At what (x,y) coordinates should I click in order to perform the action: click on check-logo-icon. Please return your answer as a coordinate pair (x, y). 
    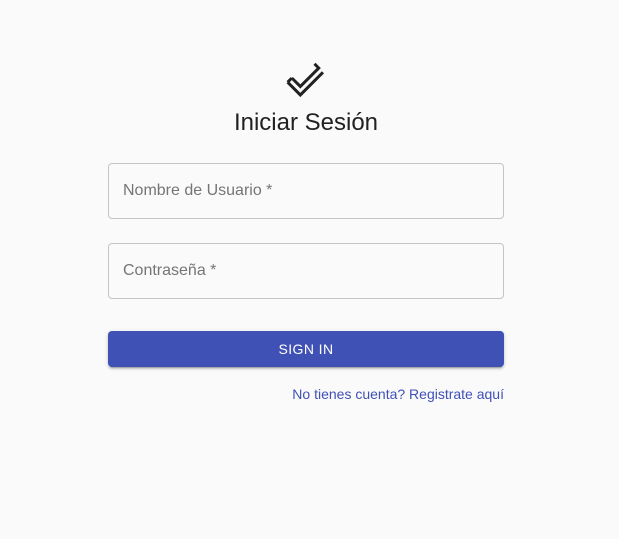
    Looking at the image, I should click on (306, 78).